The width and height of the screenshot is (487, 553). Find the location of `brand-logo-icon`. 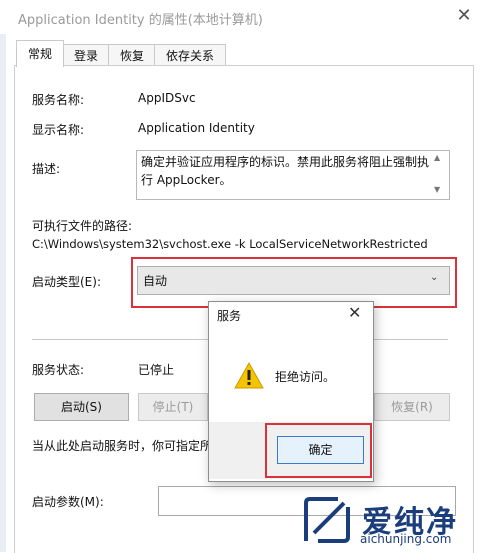

brand-logo-icon is located at coordinates (327, 520).